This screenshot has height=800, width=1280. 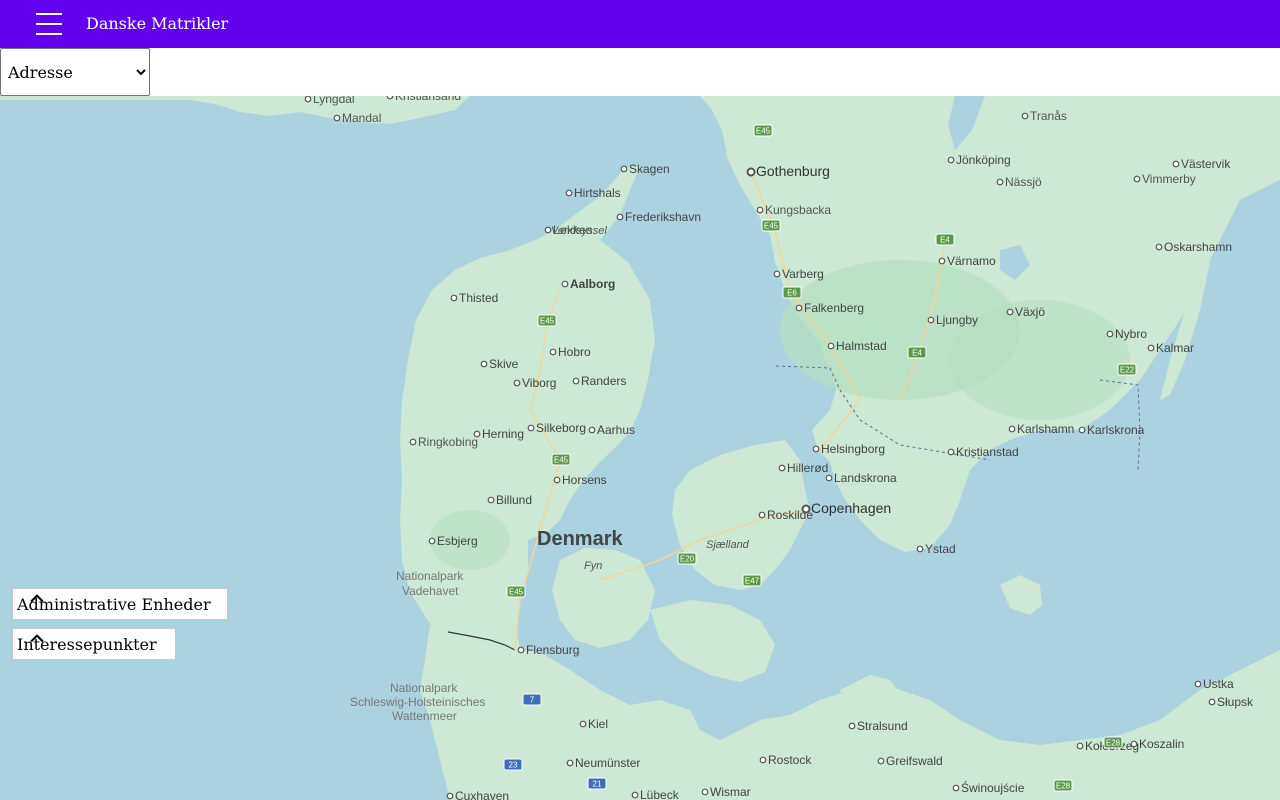 I want to click on administrative-units-panel: Administrative Enheder, so click(x=120, y=604).